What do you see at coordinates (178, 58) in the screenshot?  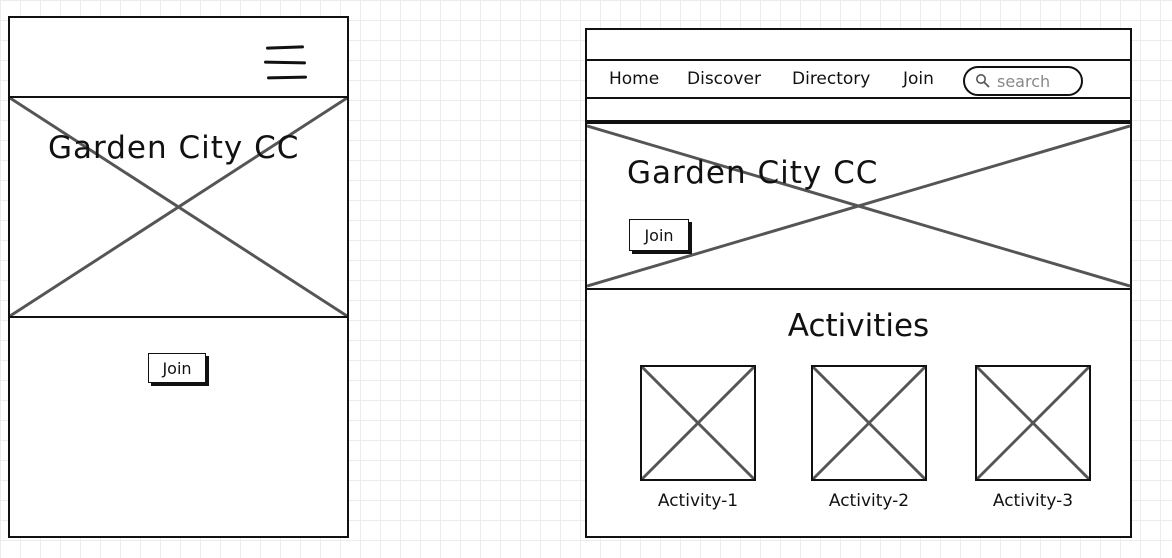 I see `mobile-header` at bounding box center [178, 58].